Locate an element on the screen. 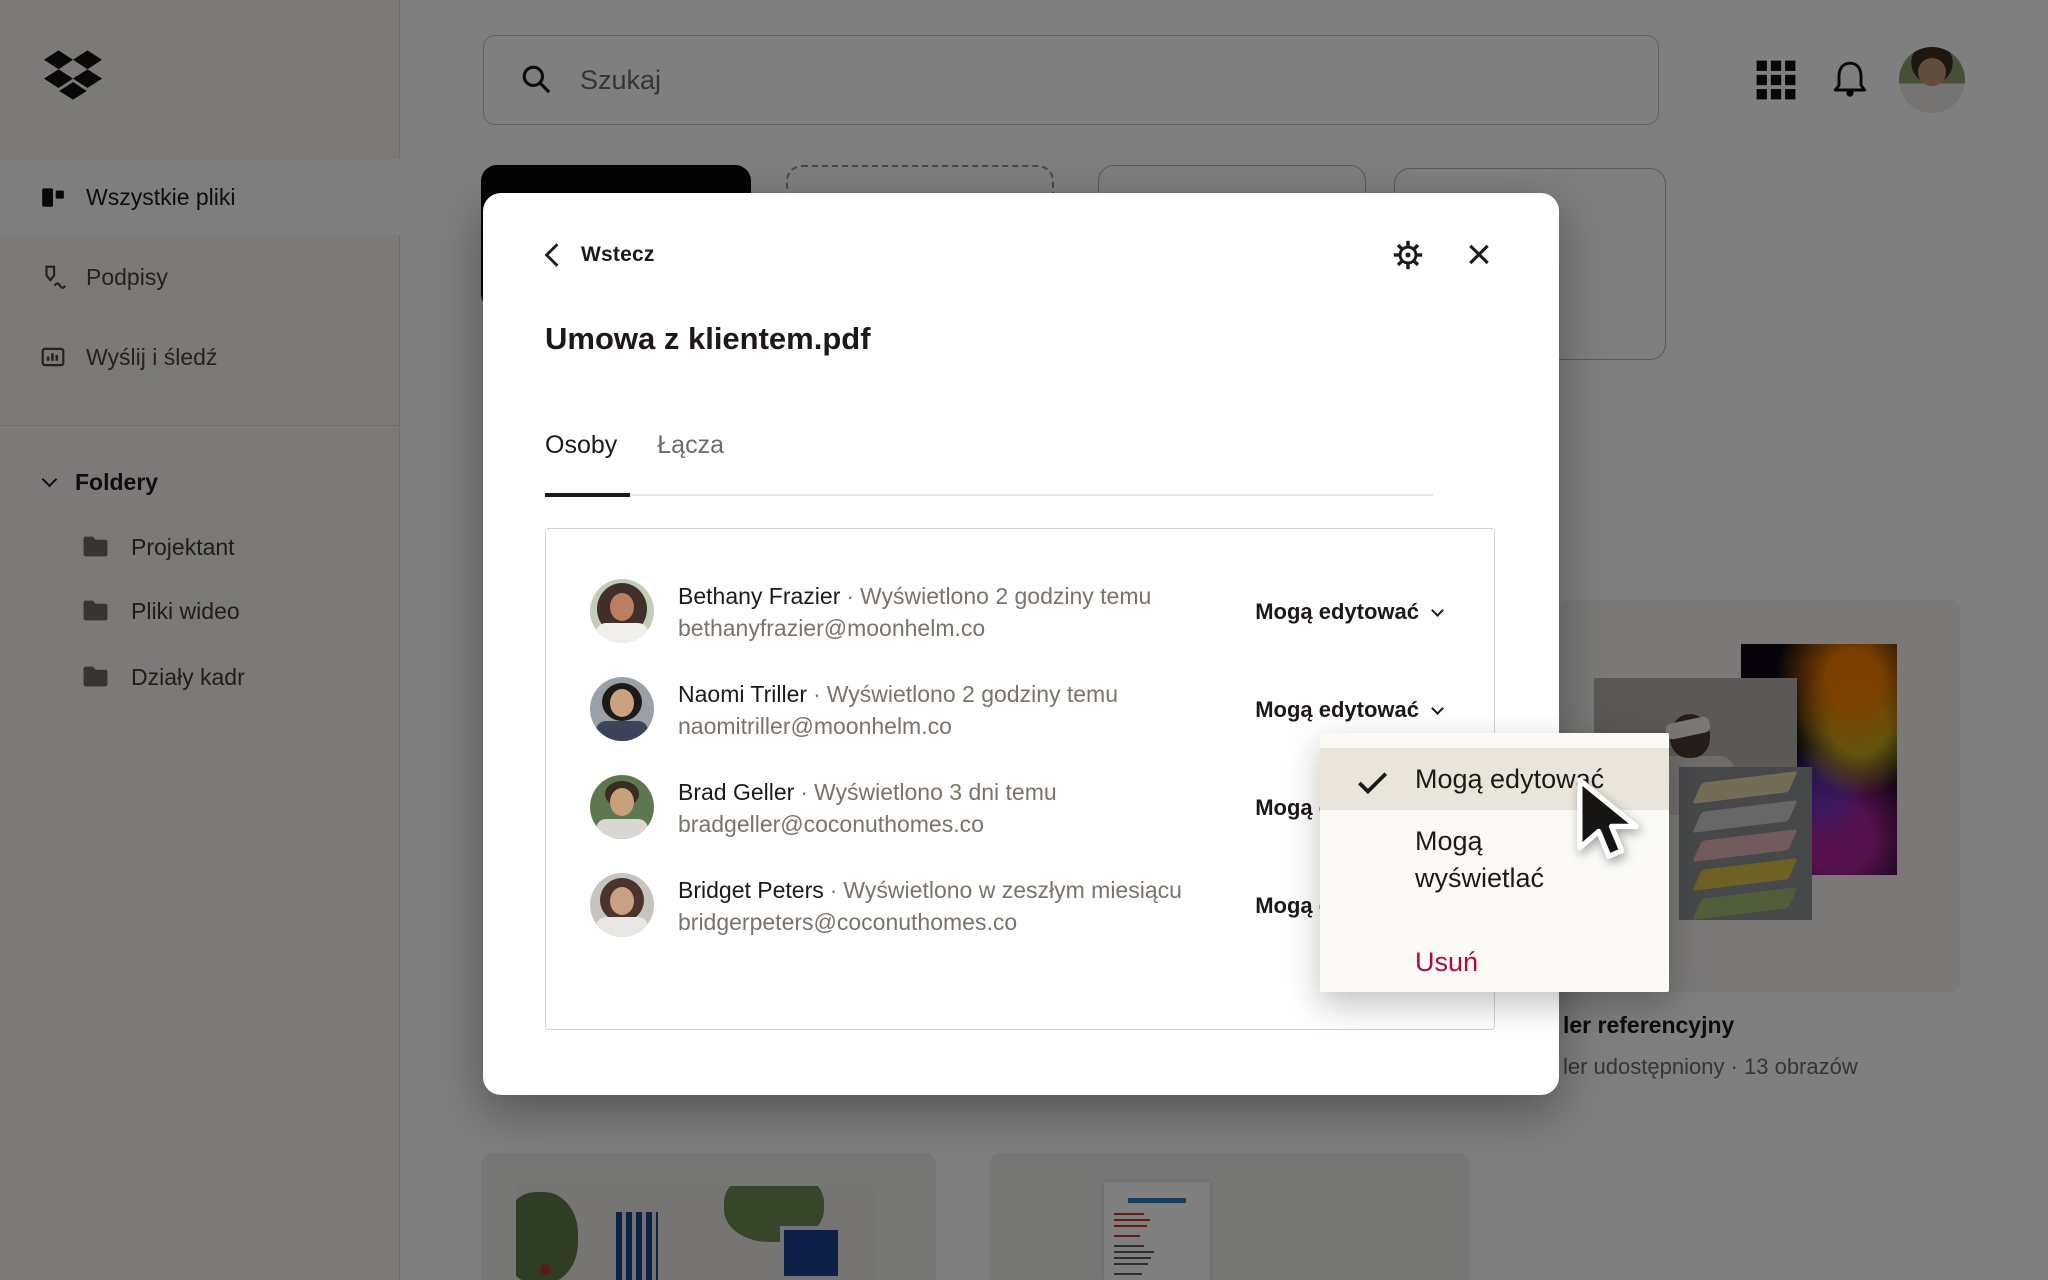 The width and height of the screenshot is (2048, 1280). person-email: naomitriller@moonhelm.co is located at coordinates (815, 726).